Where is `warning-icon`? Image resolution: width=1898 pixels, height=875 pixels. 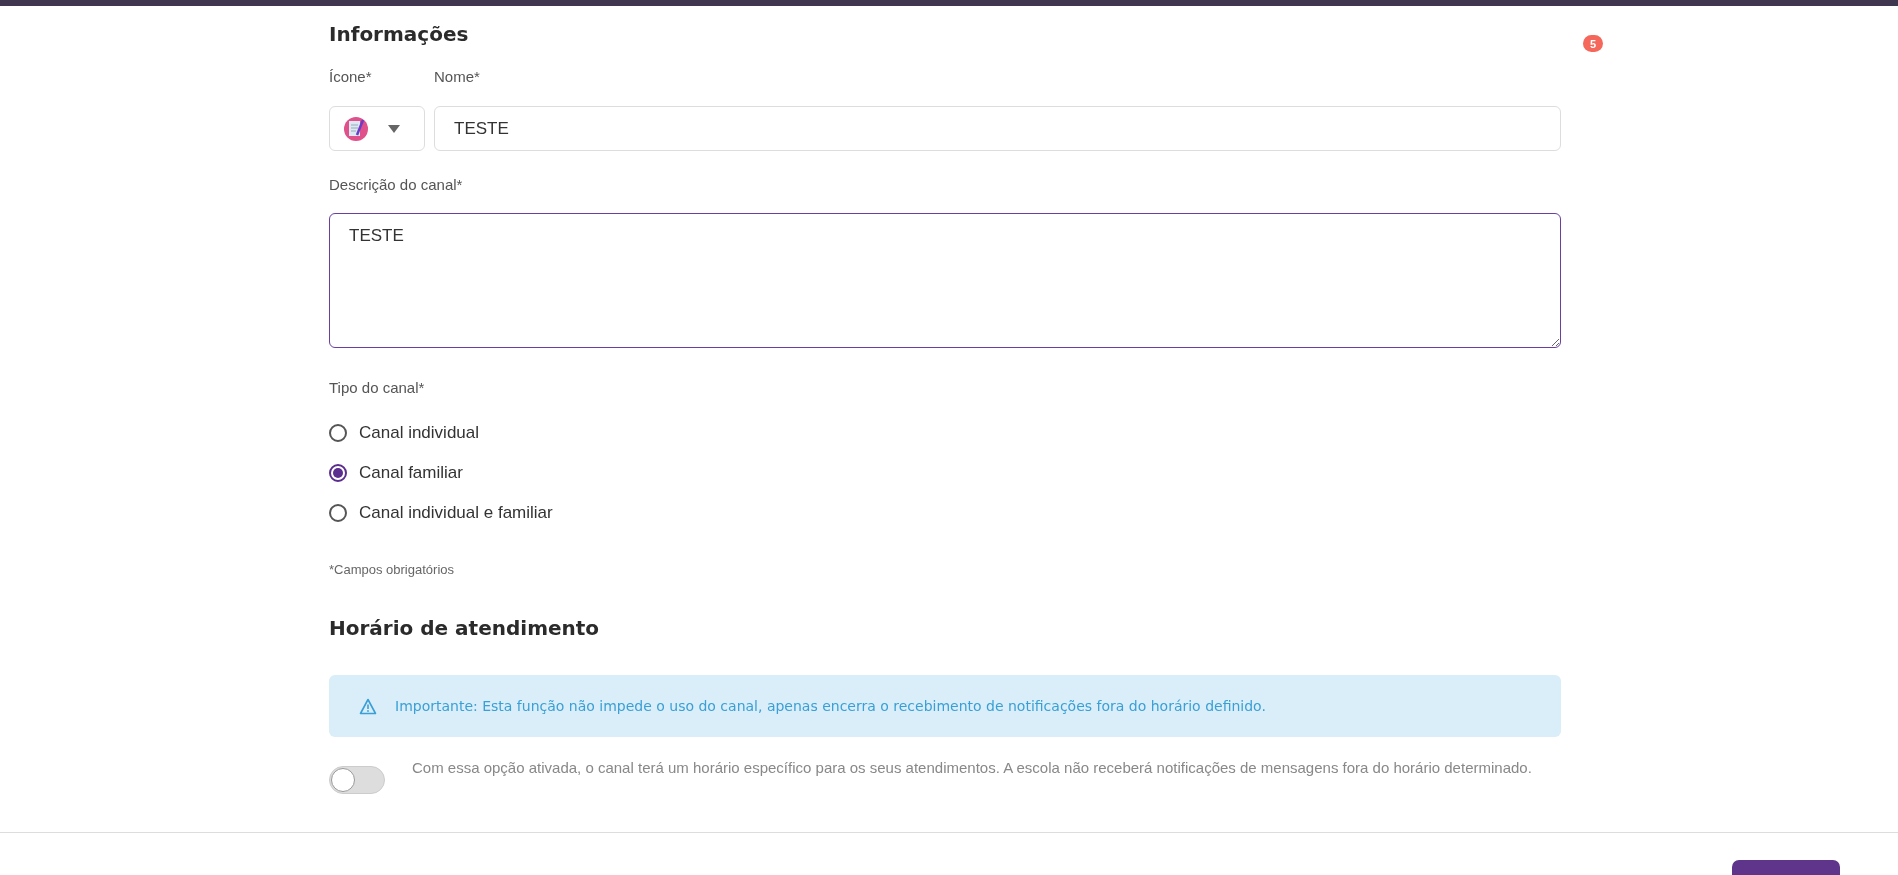 warning-icon is located at coordinates (368, 706).